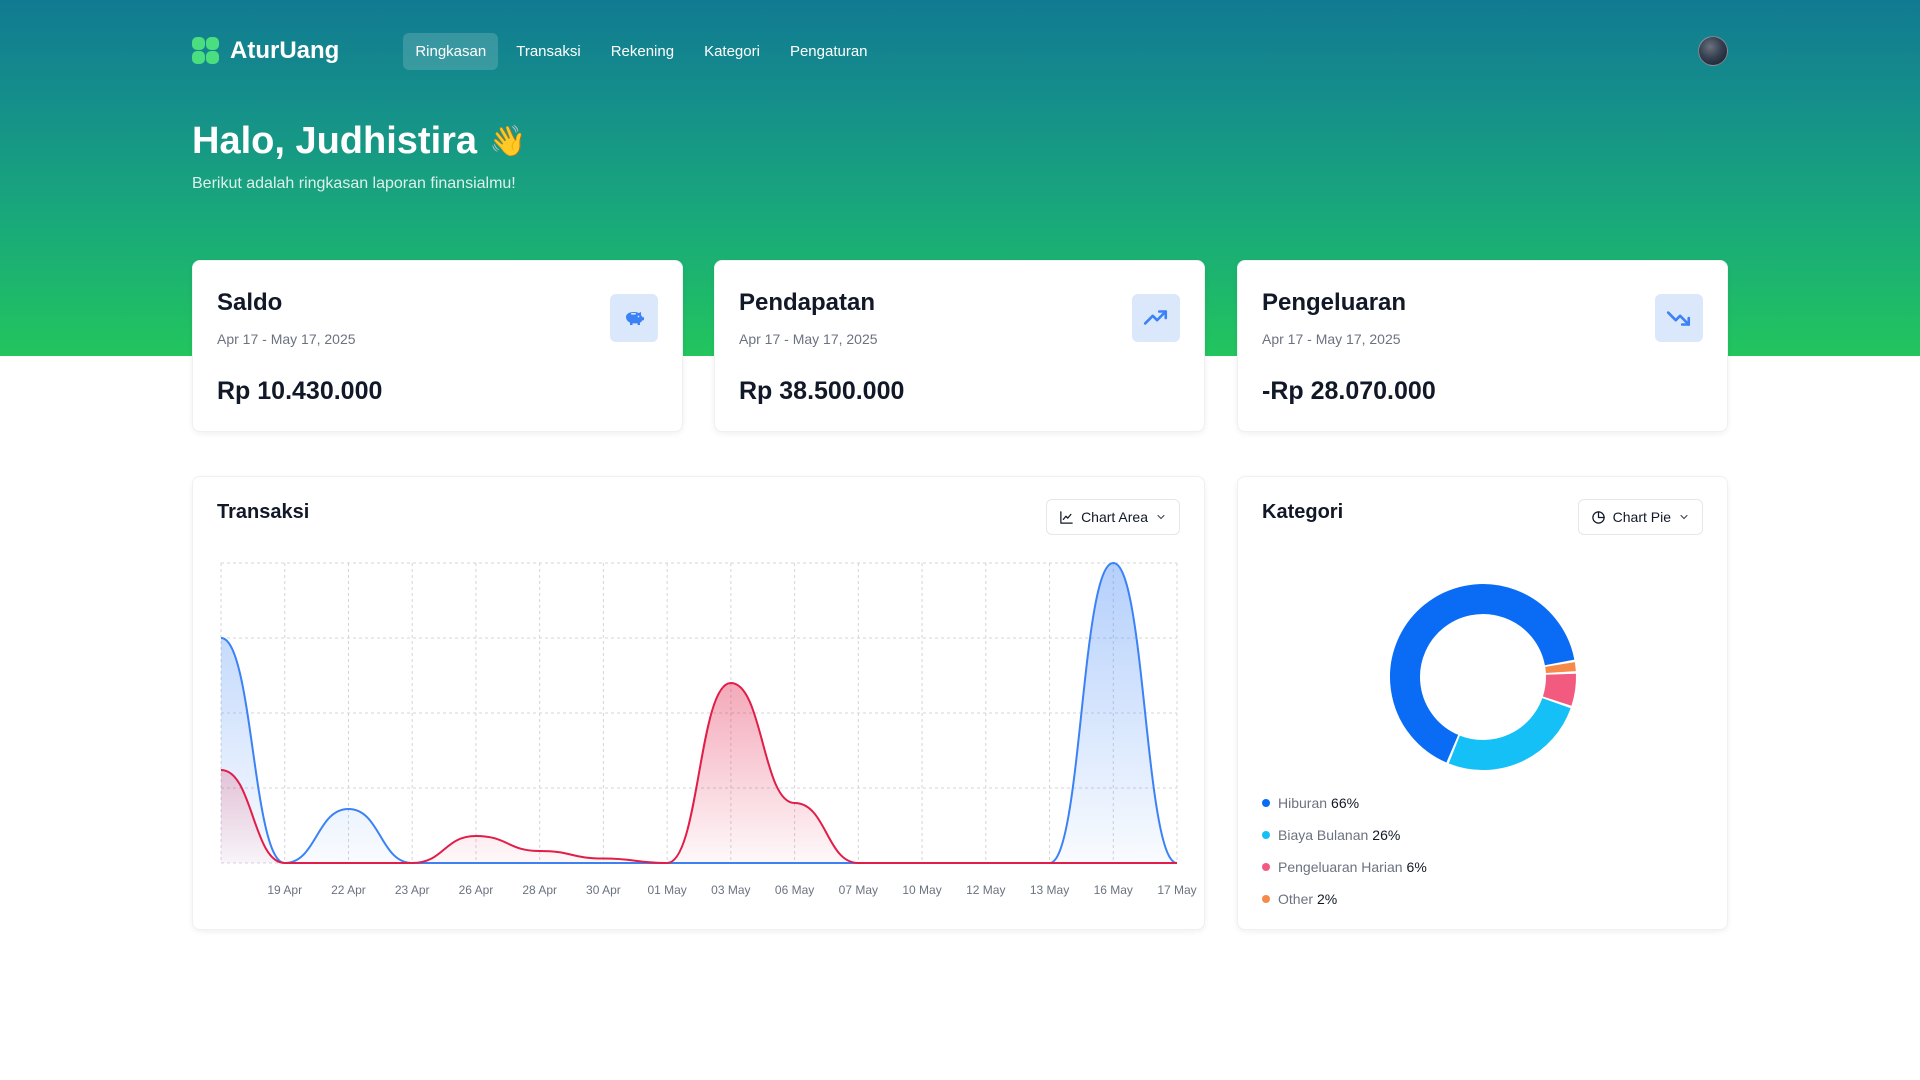  Describe the element at coordinates (603, 890) in the screenshot. I see `x-tick-label: 30 Apr` at that location.